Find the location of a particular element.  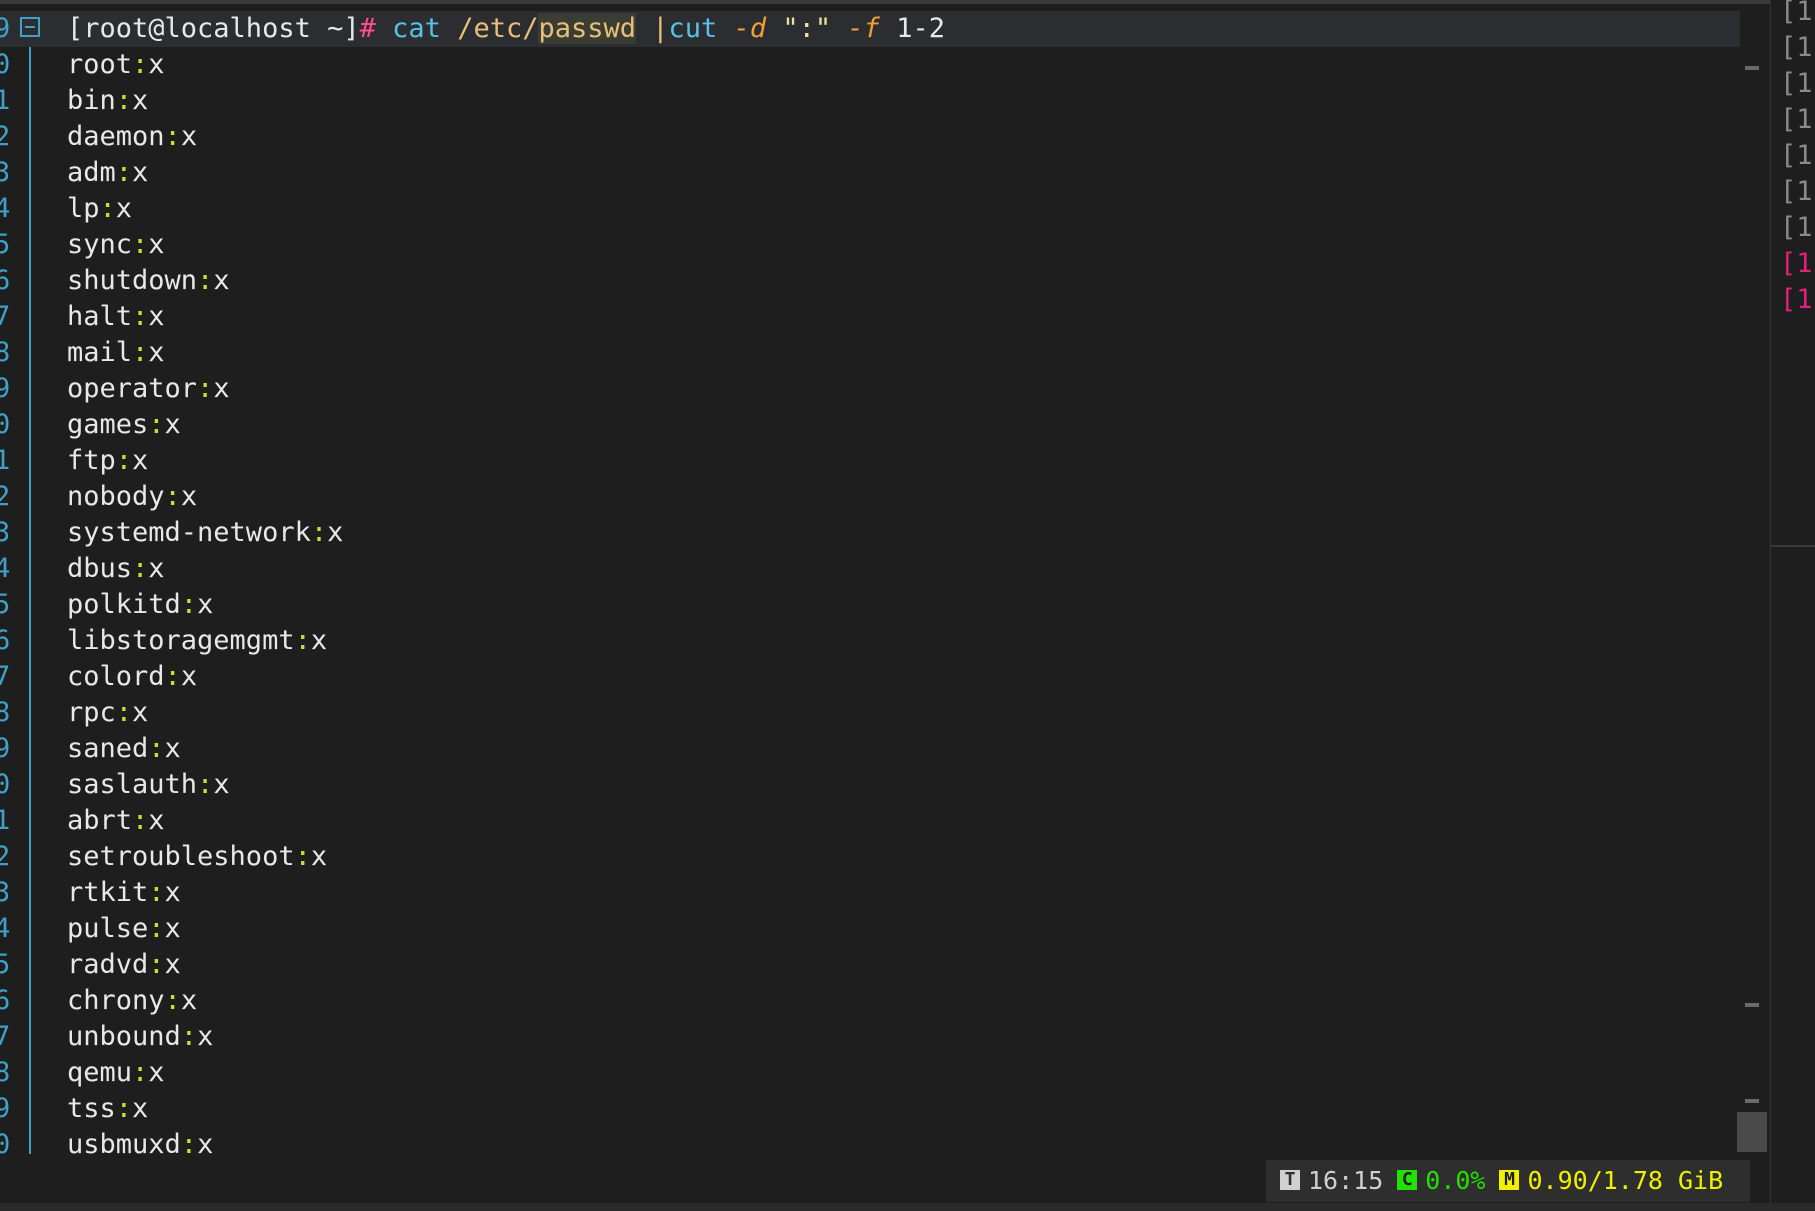

output-text: shutdown:x is located at coordinates (148, 281).